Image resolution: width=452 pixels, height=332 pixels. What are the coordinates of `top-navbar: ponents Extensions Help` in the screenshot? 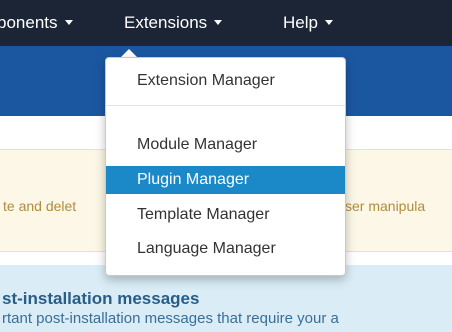 It's located at (226, 23).